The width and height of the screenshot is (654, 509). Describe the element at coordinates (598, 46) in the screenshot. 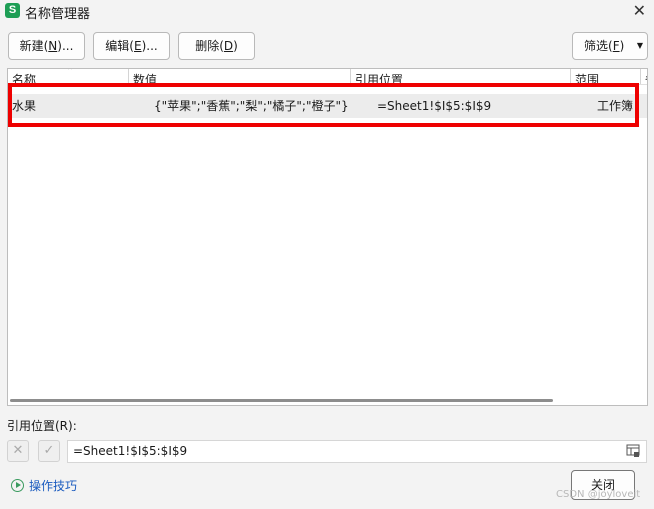

I see `filter-label-prefix: 筛选(` at that location.